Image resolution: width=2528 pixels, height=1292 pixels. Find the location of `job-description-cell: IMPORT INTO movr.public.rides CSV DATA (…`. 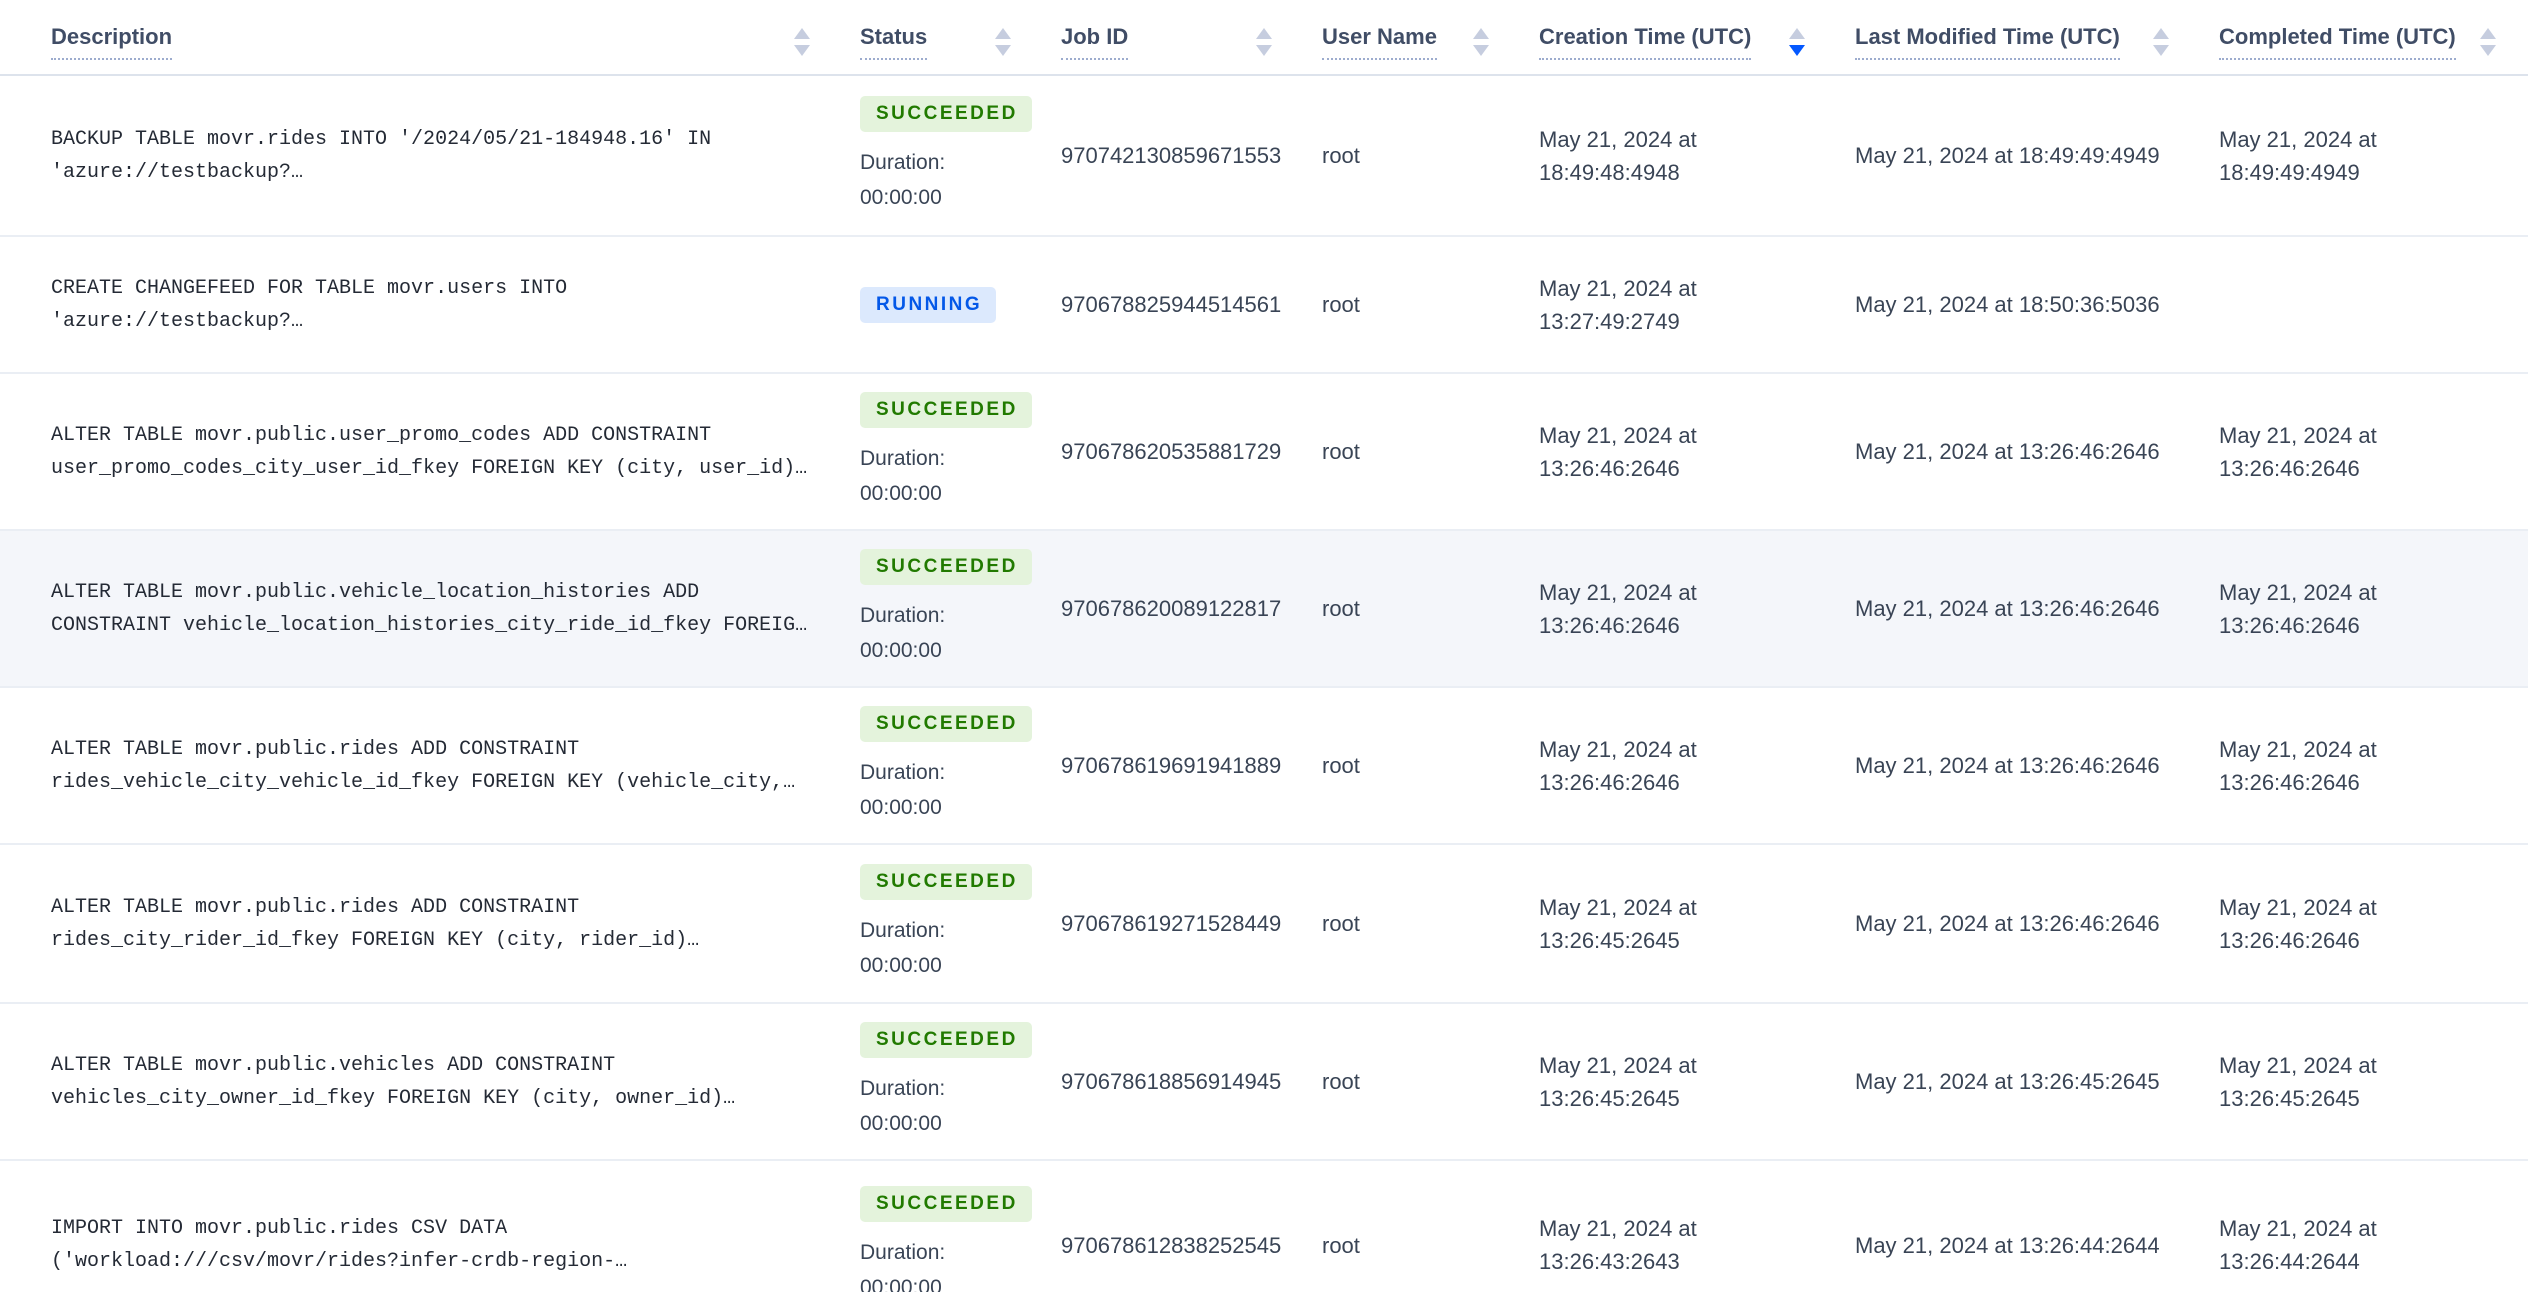

job-description-cell: IMPORT INTO movr.public.rides CSV DATA (… is located at coordinates (430, 1226).